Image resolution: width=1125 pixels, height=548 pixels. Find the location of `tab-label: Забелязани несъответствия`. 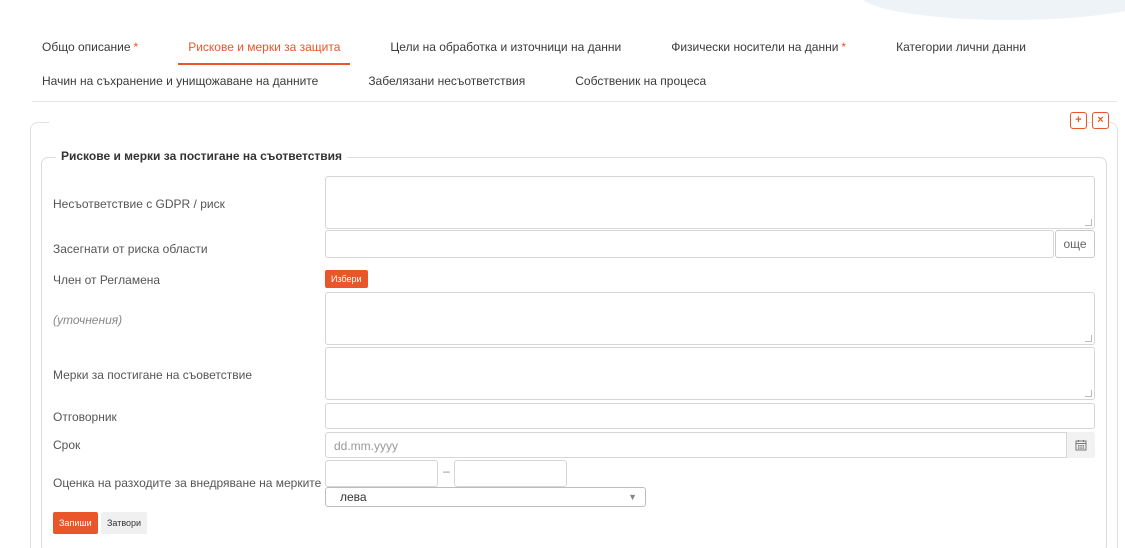

tab-label: Забелязани несъответствия is located at coordinates (447, 81).